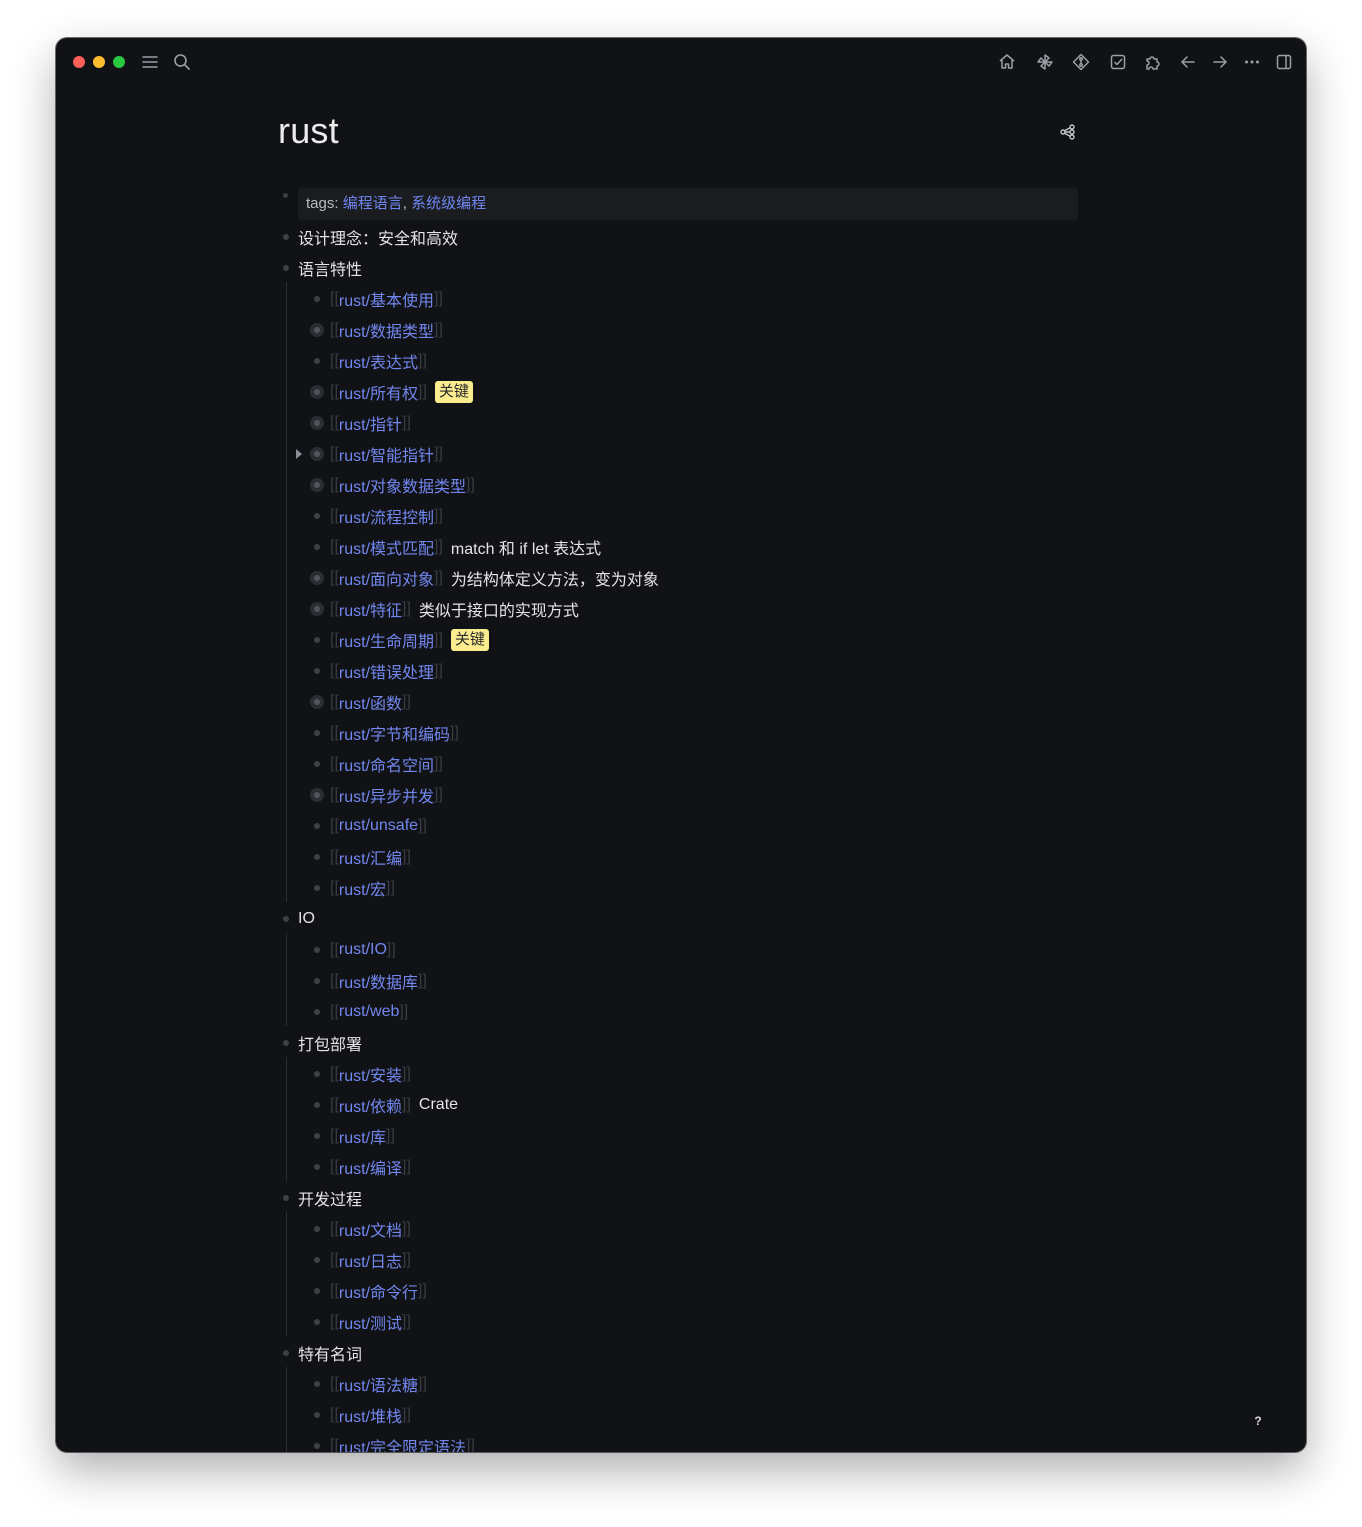  Describe the element at coordinates (386, 578) in the screenshot. I see `page-link: rust/面向对象` at that location.